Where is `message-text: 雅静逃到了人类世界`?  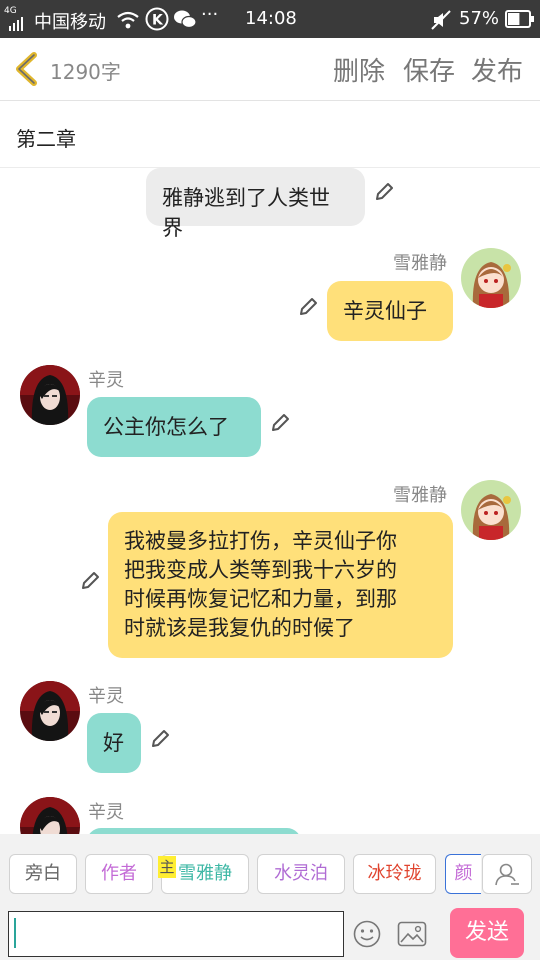
message-text: 雅静逃到了人类世界 is located at coordinates (246, 213).